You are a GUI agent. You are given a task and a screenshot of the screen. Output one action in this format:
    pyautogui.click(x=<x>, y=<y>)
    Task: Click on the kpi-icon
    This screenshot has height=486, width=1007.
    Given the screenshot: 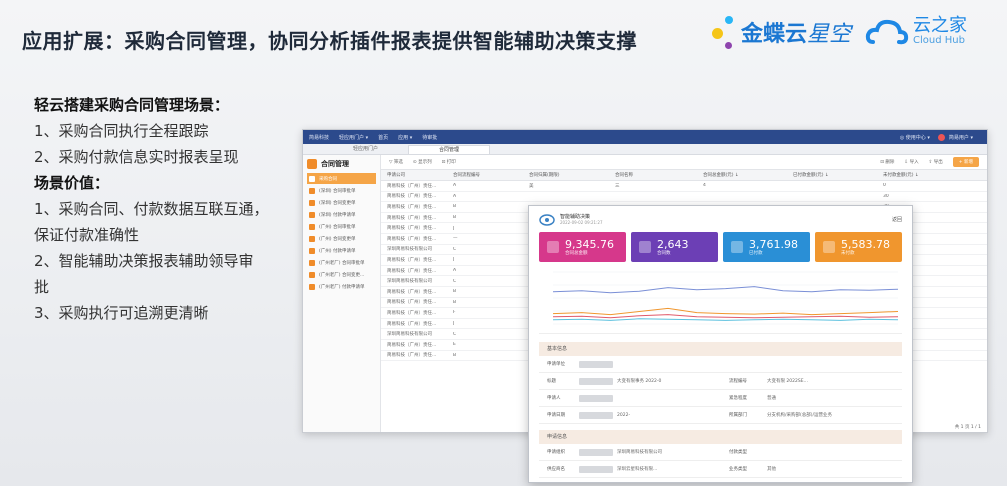 What is the action you would take?
    pyautogui.click(x=829, y=247)
    